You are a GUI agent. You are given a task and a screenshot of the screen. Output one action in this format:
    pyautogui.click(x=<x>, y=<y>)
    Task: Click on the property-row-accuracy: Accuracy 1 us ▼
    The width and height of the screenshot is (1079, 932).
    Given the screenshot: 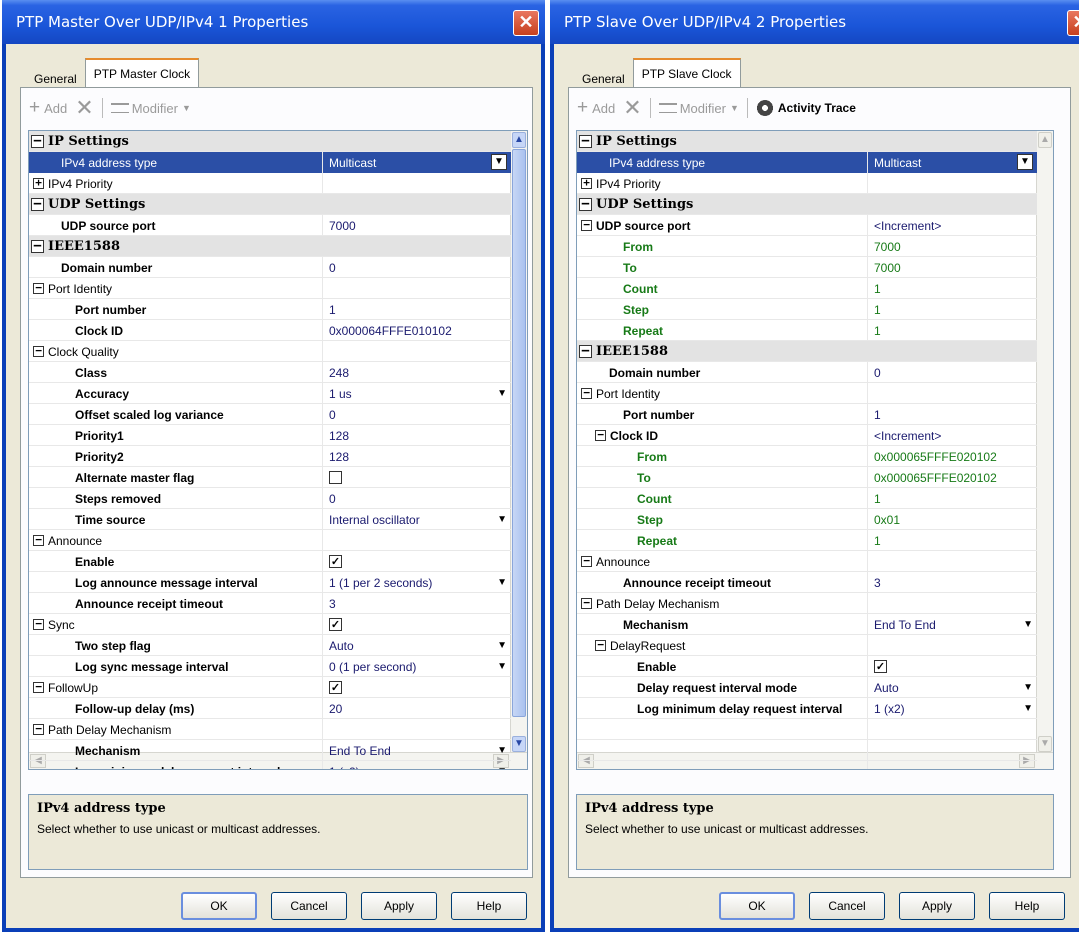 What is the action you would take?
    pyautogui.click(x=270, y=393)
    